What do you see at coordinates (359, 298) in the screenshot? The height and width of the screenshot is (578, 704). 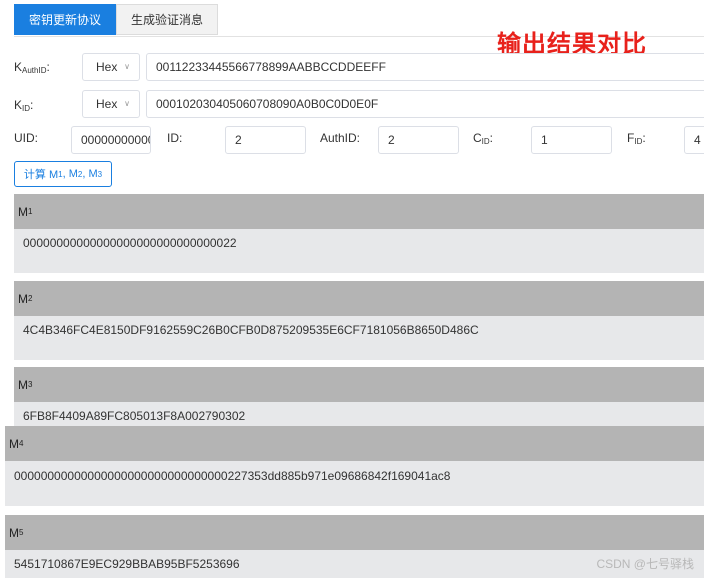 I see `m2-header: M2` at bounding box center [359, 298].